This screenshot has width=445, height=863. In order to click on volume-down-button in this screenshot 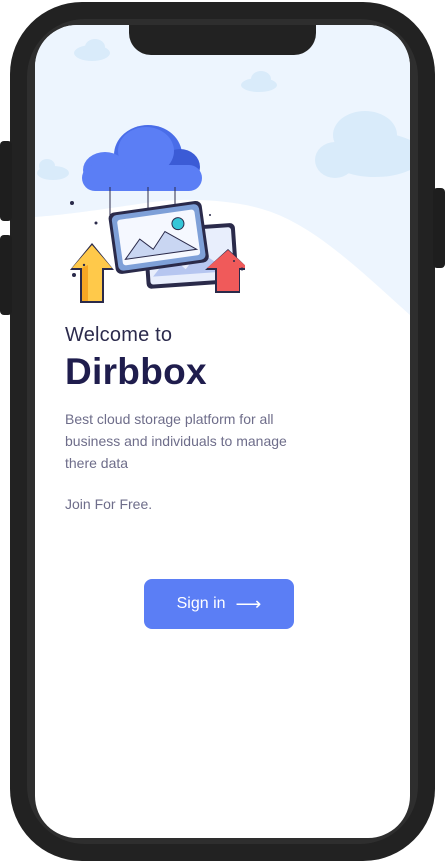, I will do `click(6, 275)`.